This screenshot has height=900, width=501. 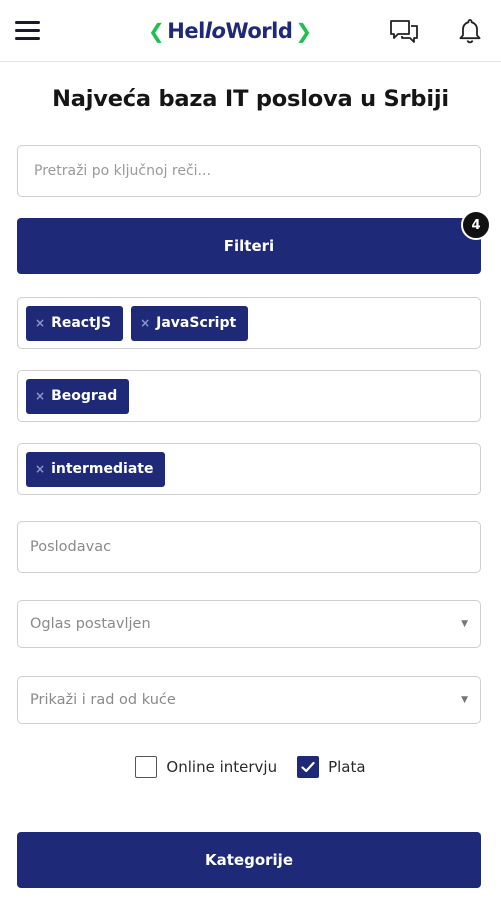 I want to click on posted-date-select-label: Oglas postavljen, so click(x=90, y=624).